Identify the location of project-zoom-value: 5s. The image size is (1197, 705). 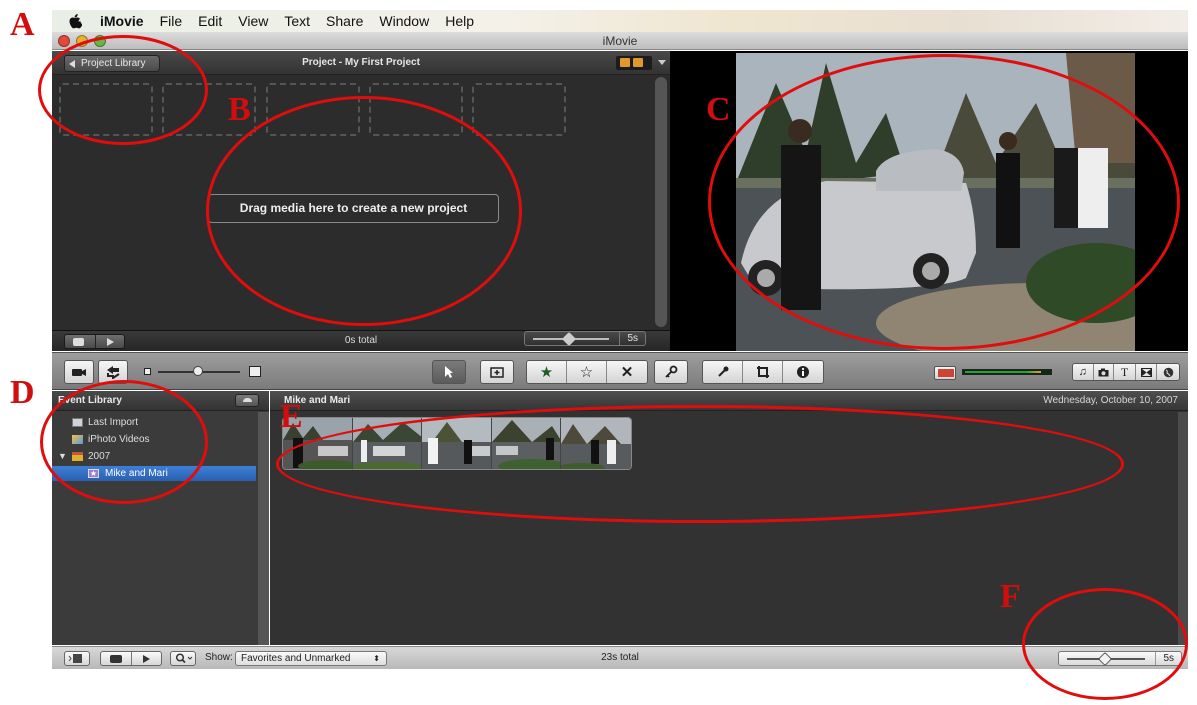
(632, 338).